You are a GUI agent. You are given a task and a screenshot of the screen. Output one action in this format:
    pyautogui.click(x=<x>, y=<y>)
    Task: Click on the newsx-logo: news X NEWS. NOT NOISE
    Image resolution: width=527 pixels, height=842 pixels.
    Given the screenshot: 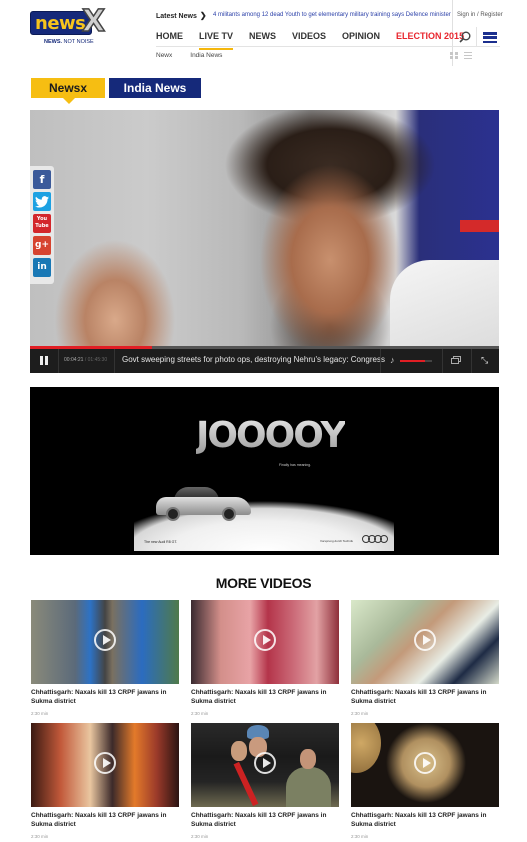 What is the action you would take?
    pyautogui.click(x=68, y=26)
    